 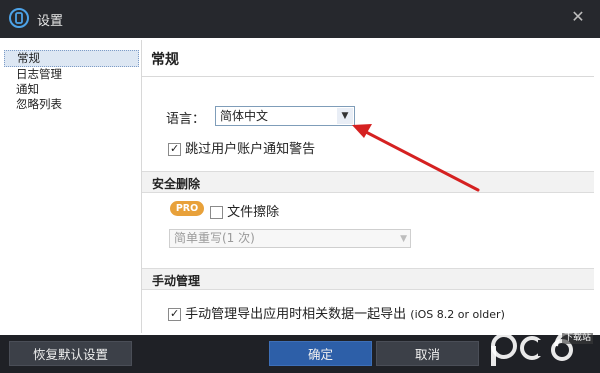 What do you see at coordinates (427, 353) in the screenshot?
I see `cancel-button: 取消` at bounding box center [427, 353].